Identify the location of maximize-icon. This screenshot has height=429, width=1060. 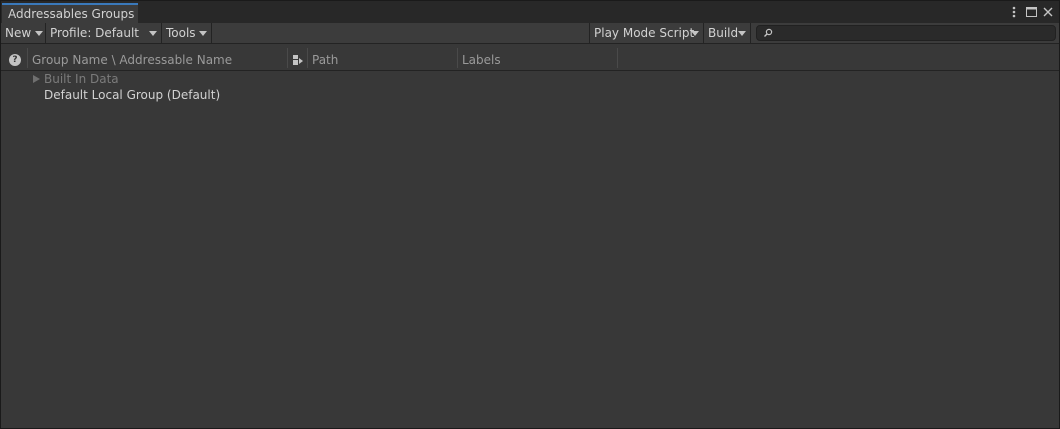
(1031, 12).